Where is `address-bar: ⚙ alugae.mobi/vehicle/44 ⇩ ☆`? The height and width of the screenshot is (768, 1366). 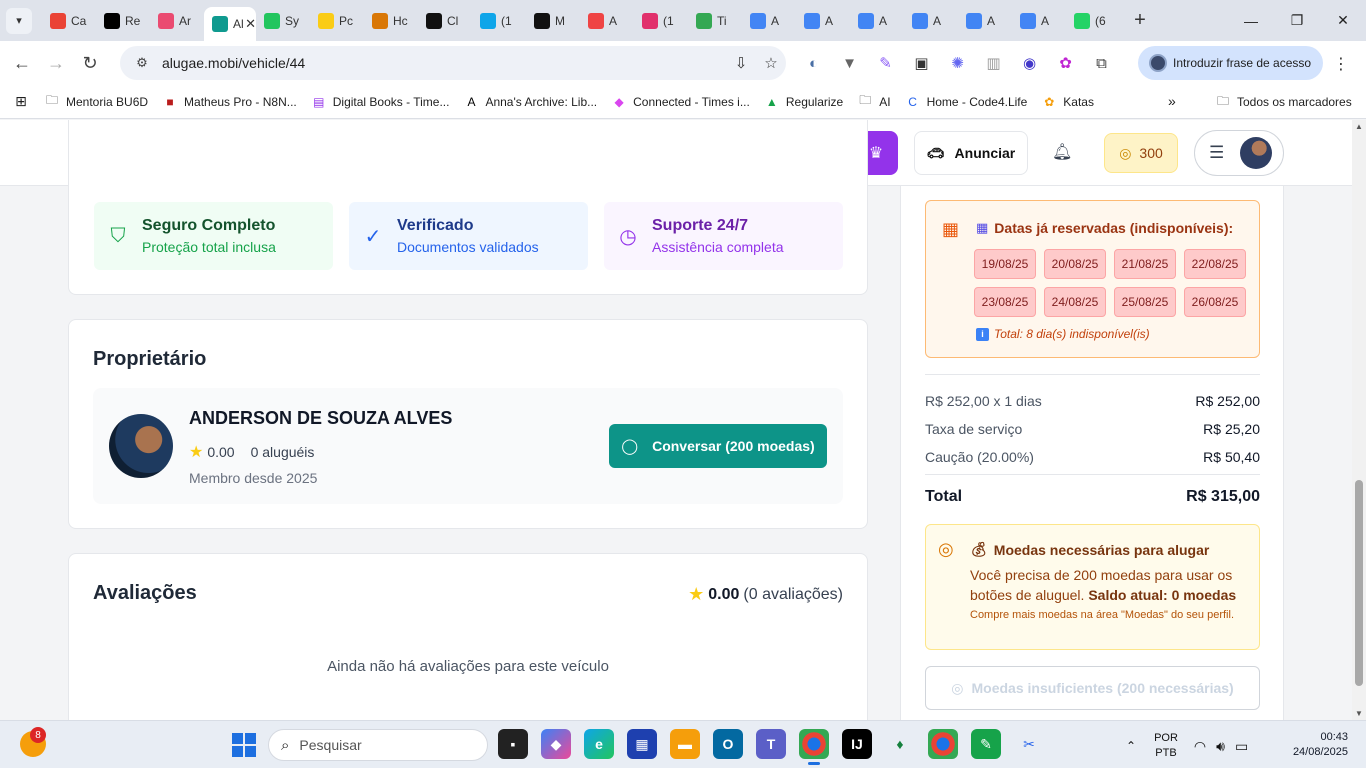
address-bar: ⚙ alugae.mobi/vehicle/44 ⇩ ☆ is located at coordinates (453, 63).